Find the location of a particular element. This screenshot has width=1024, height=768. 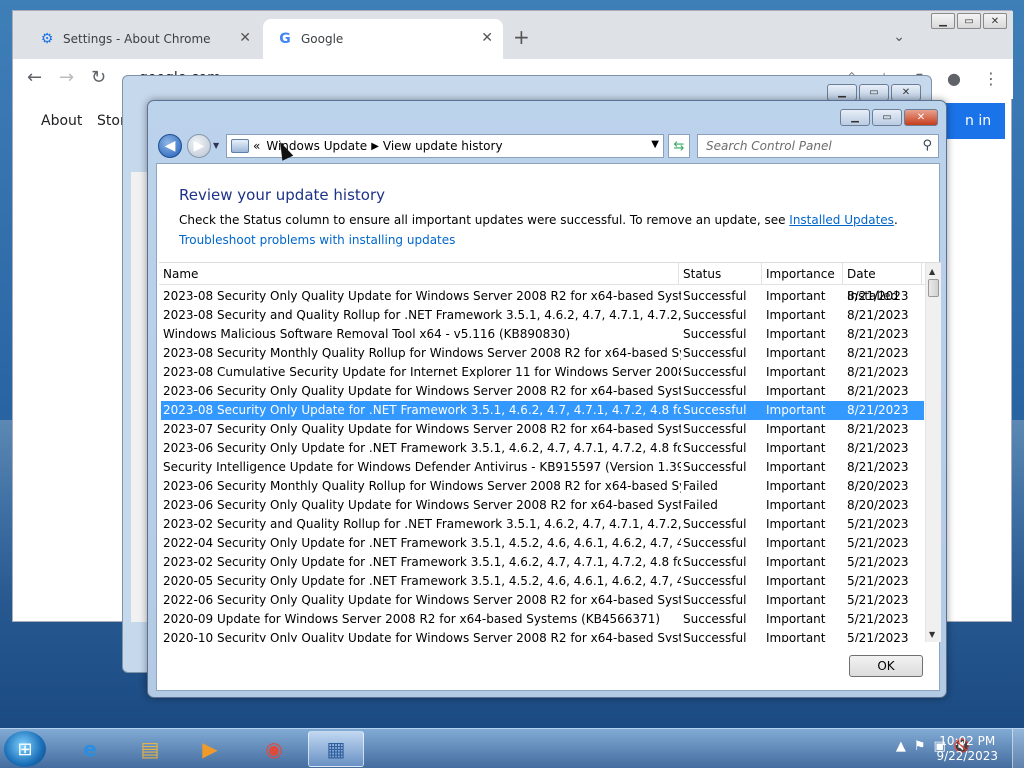

explorer-icon: ▤ is located at coordinates (150, 749).